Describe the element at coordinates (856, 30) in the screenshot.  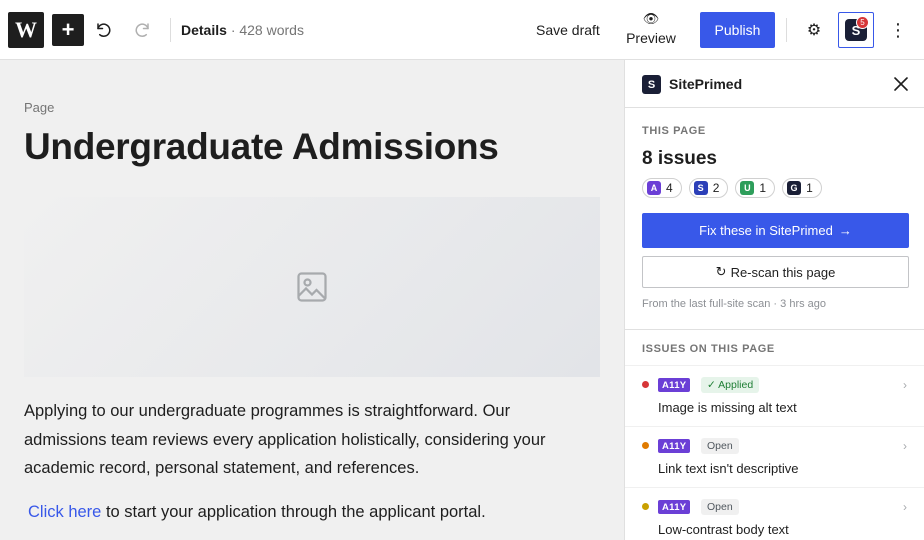
I see `siteprimed-plugin-button: S 5` at that location.